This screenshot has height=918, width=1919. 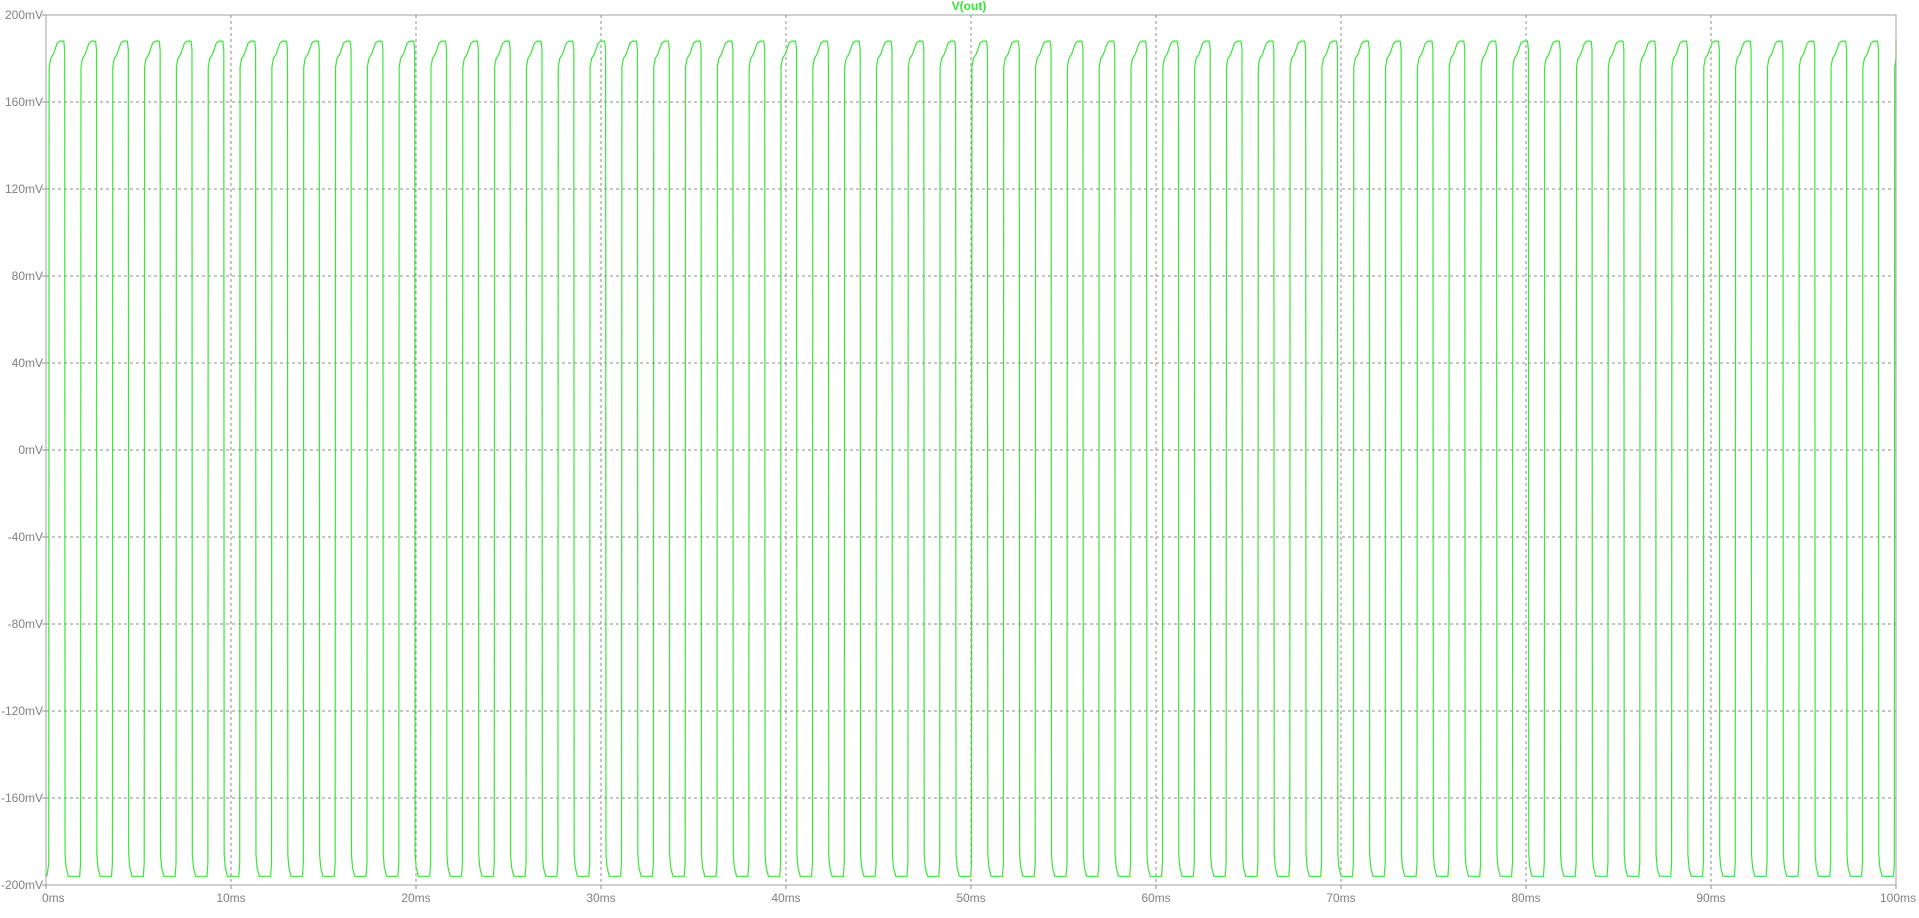 I want to click on x-tick-label: 70ms, so click(x=1340, y=898).